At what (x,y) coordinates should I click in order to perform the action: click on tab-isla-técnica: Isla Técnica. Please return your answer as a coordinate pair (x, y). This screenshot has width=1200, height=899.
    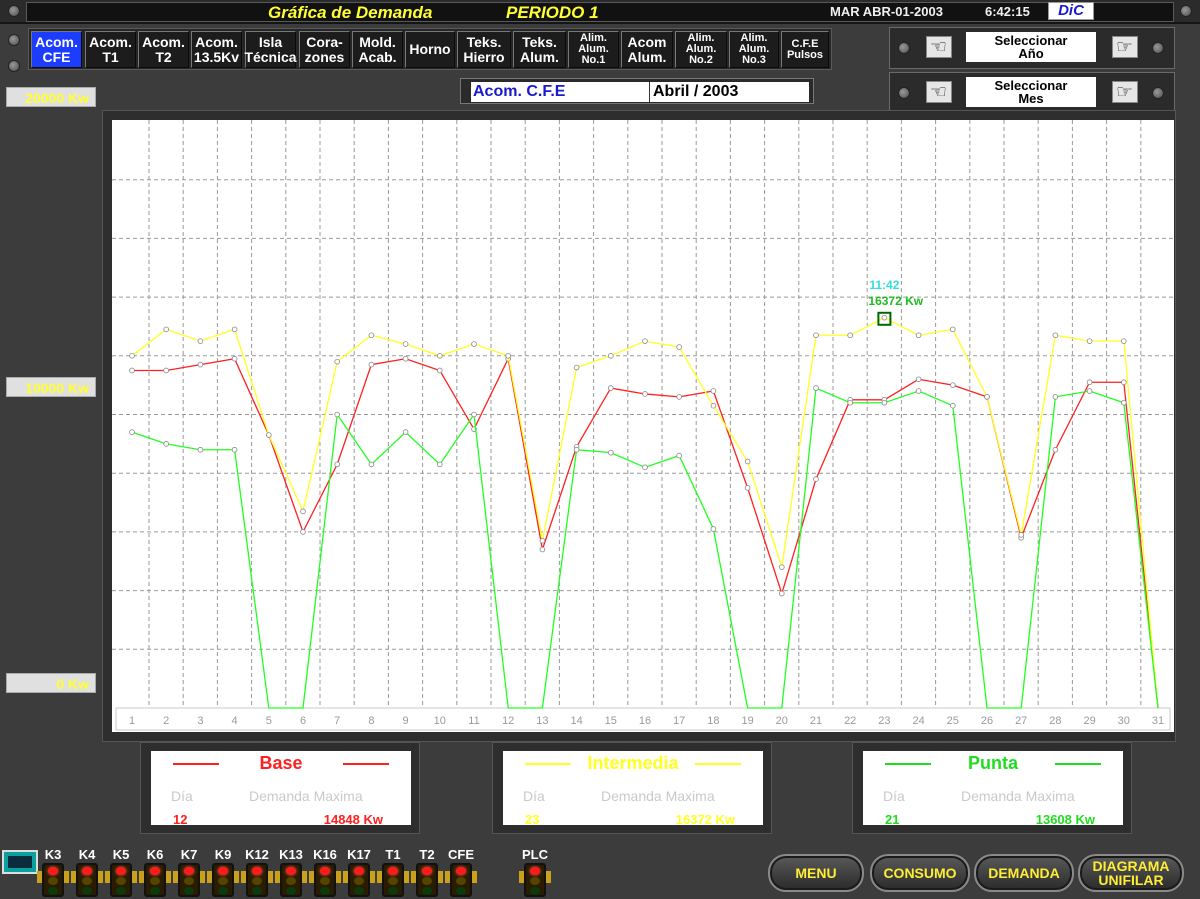
    Looking at the image, I should click on (270, 49).